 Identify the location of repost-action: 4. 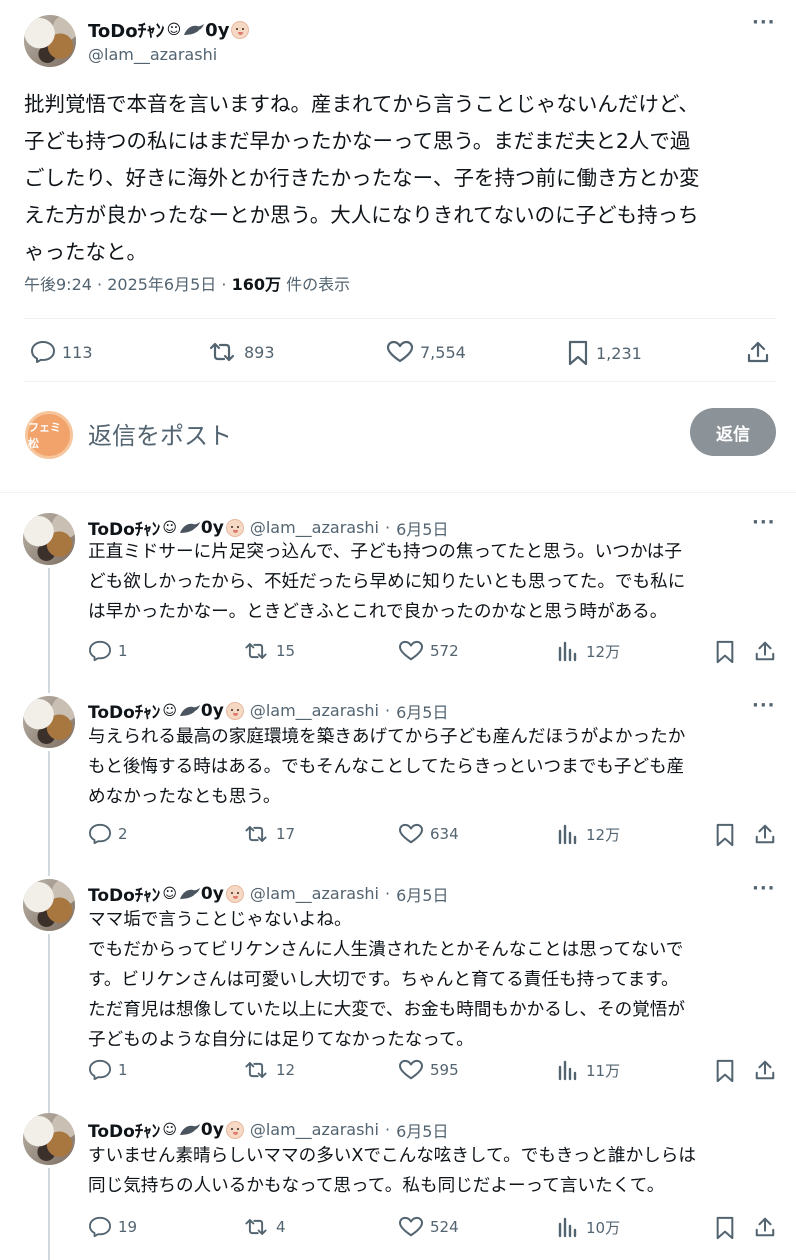
(264, 1227).